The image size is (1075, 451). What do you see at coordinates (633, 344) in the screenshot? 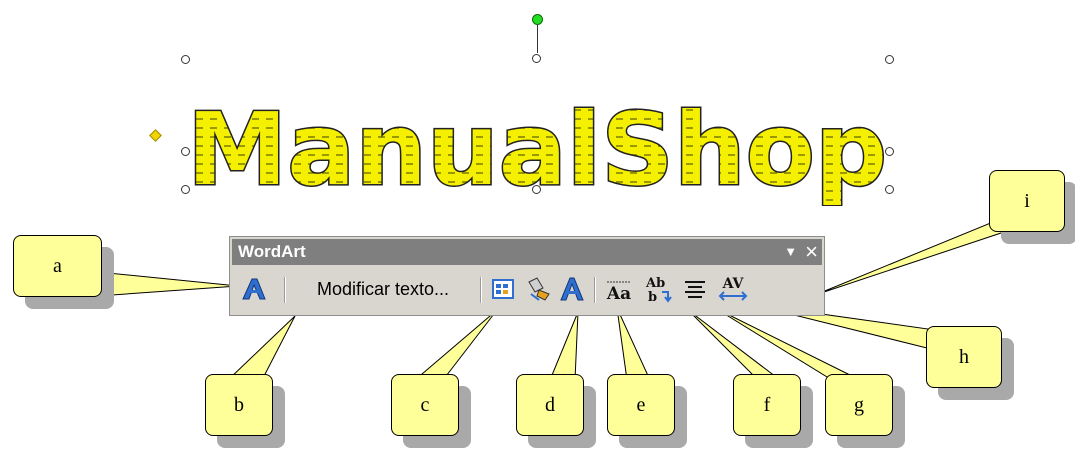
I see `callout-tail-e` at bounding box center [633, 344].